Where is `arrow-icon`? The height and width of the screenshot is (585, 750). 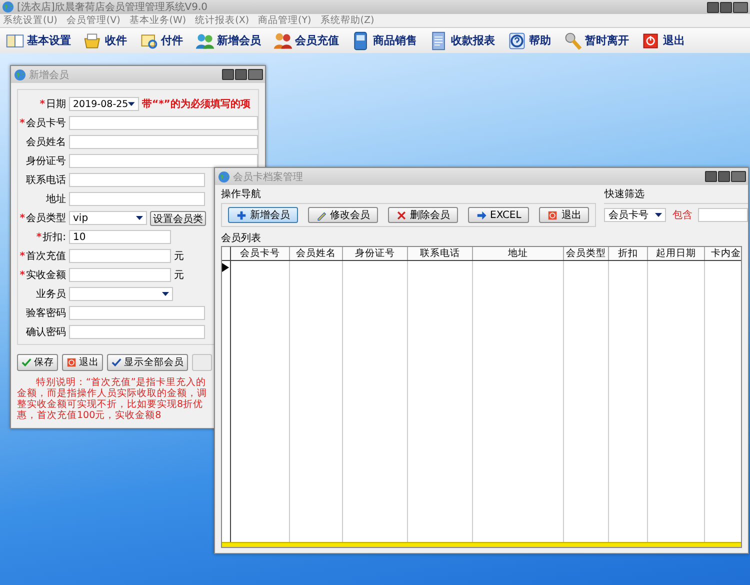 arrow-icon is located at coordinates (481, 215).